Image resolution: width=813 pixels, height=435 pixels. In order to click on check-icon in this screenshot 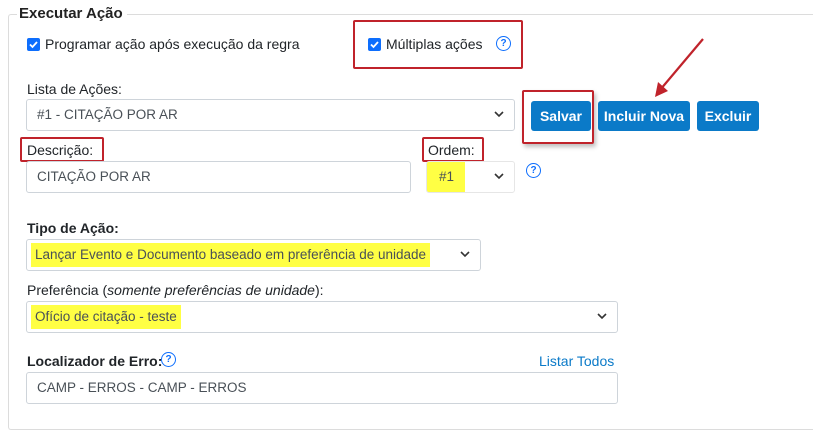, I will do `click(33, 45)`.